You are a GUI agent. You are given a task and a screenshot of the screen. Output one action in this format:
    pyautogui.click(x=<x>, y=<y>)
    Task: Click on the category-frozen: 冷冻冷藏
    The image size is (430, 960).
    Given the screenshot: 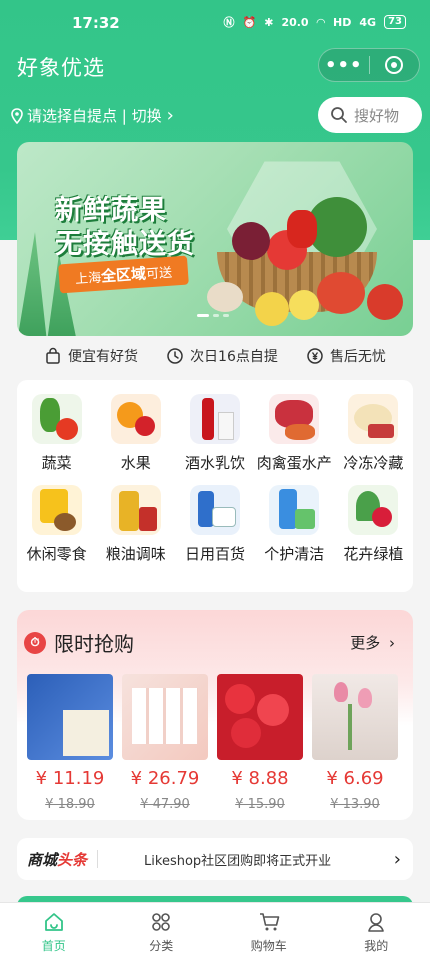 What is the action you would take?
    pyautogui.click(x=373, y=433)
    